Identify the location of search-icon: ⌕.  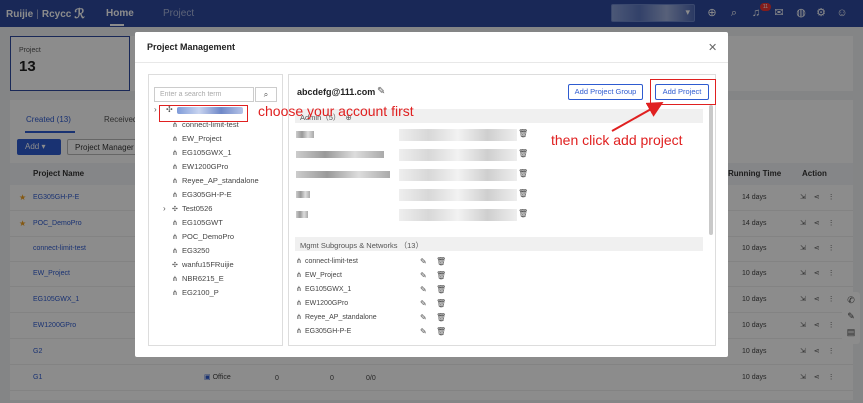
(266, 94).